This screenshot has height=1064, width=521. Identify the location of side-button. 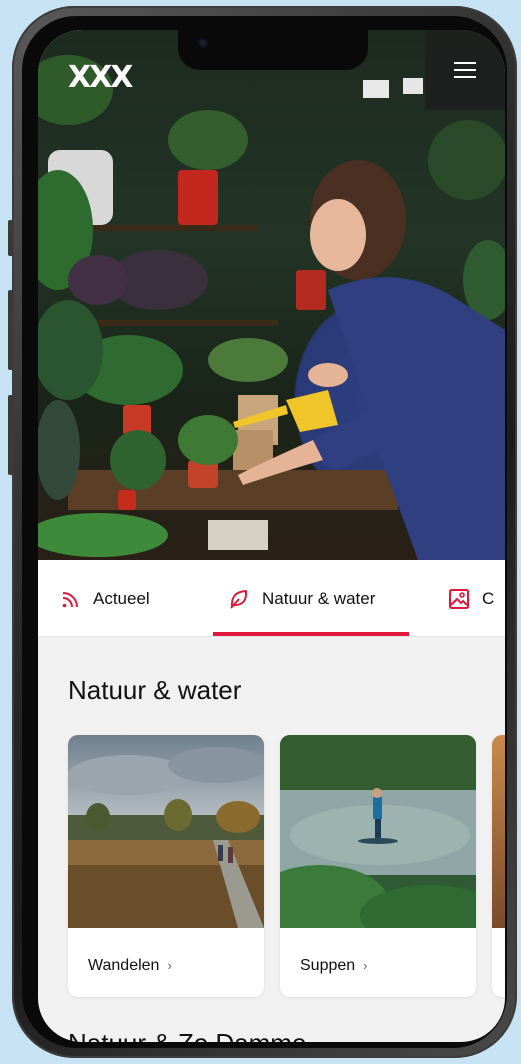
(10, 238).